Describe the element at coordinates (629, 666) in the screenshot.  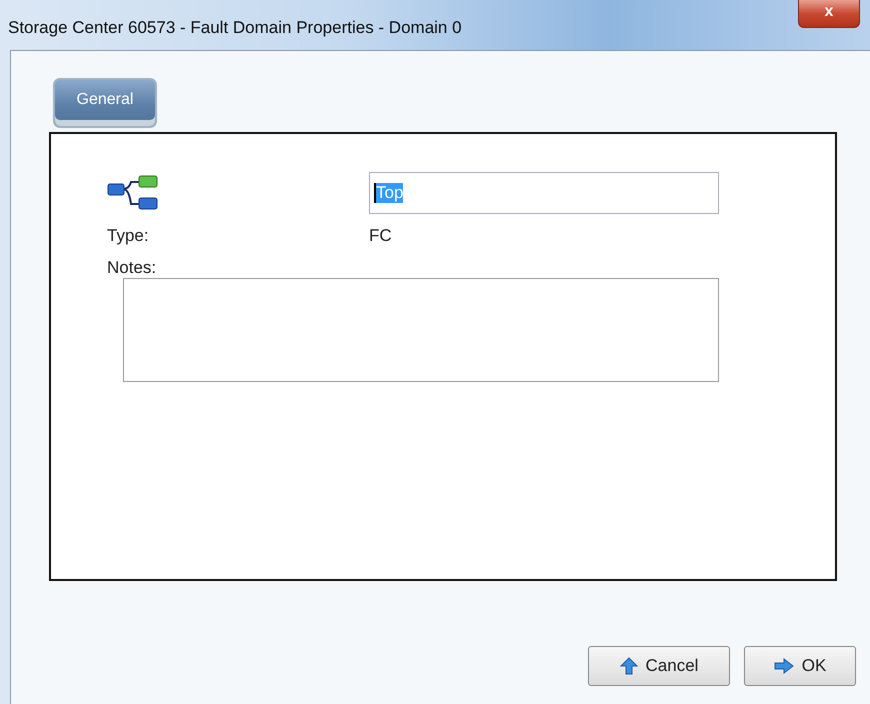
I see `arrow-up-icon` at that location.